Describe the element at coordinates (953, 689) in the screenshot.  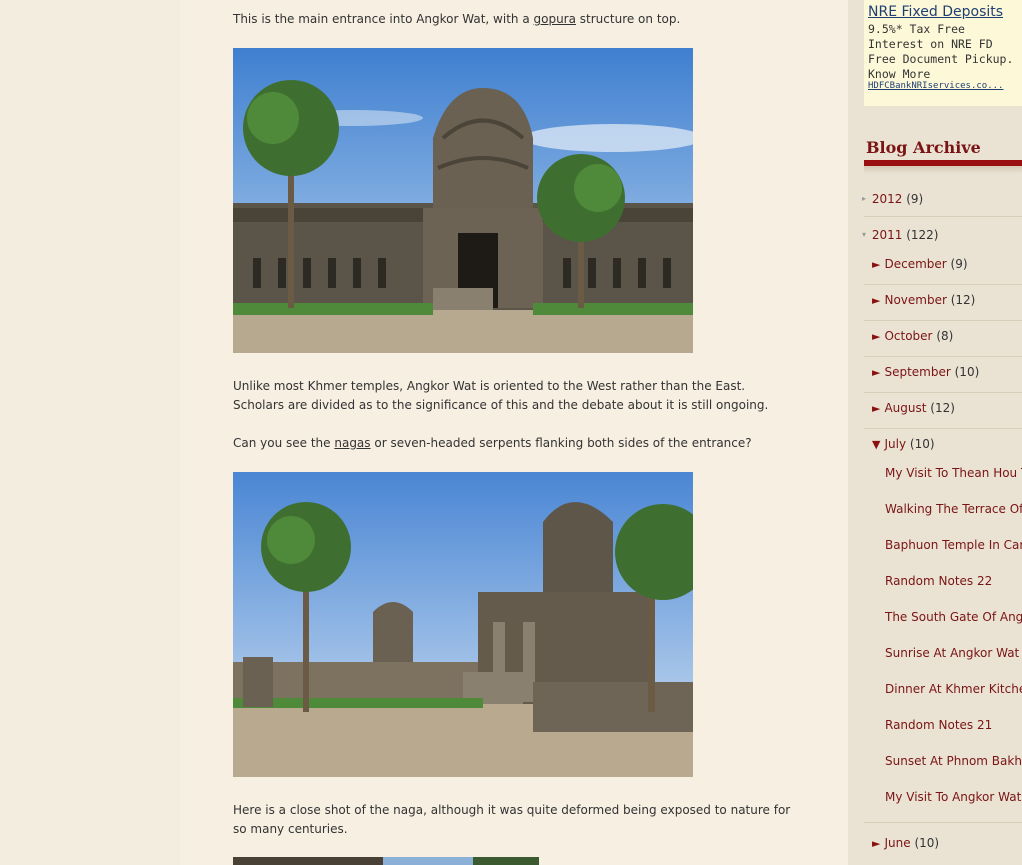
I see `archive-post-link: Dinner At Khmer Kitchen` at that location.